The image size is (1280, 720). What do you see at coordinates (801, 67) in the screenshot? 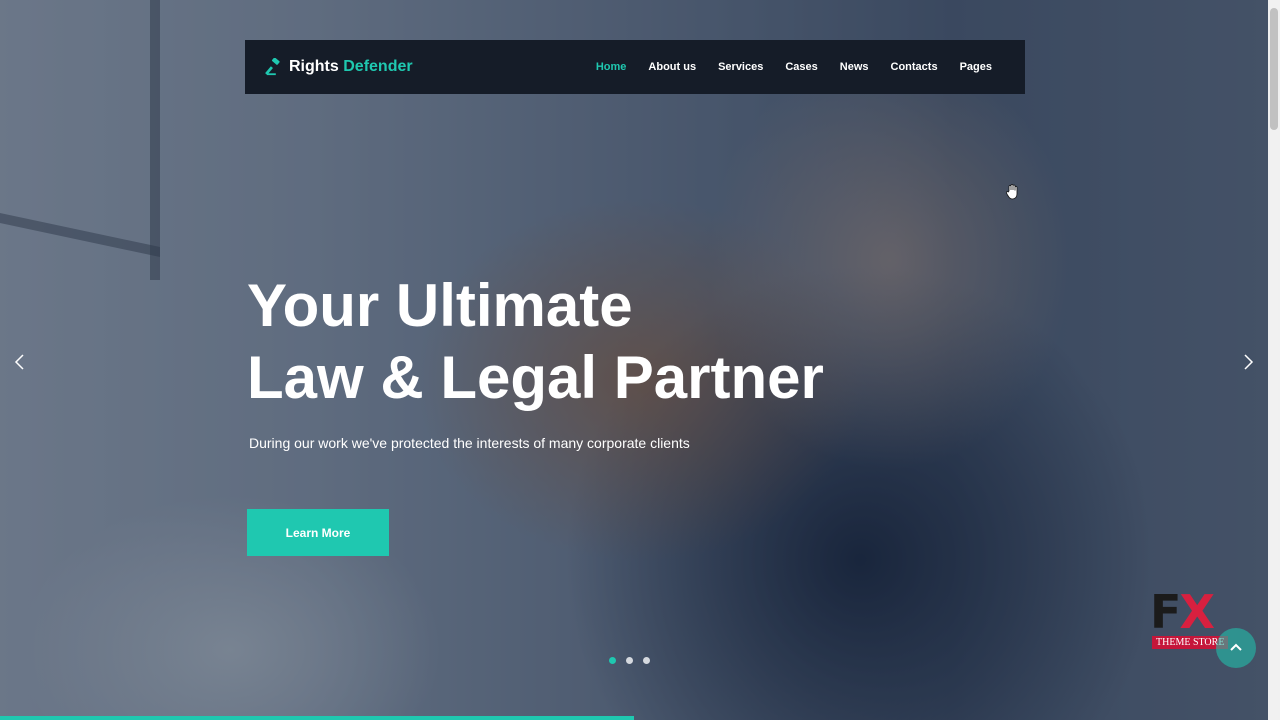
I see `nav-item-cases: Cases` at bounding box center [801, 67].